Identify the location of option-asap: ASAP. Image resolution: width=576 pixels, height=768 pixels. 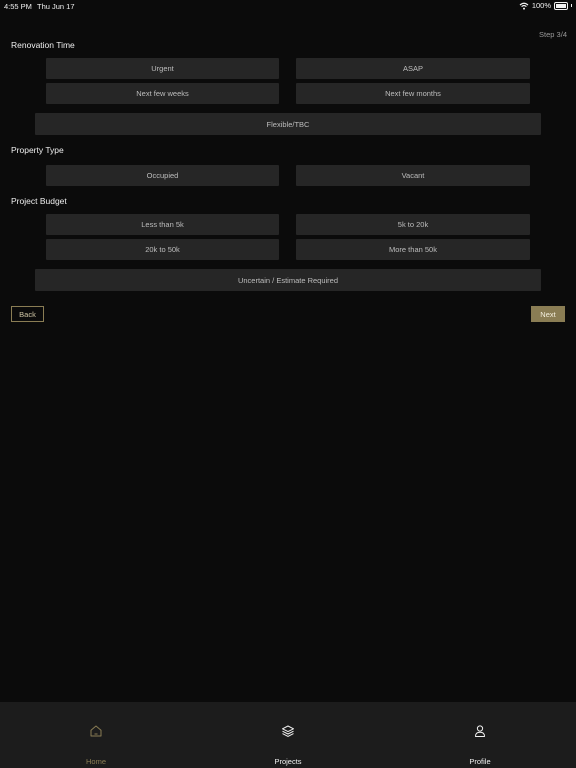
(413, 68).